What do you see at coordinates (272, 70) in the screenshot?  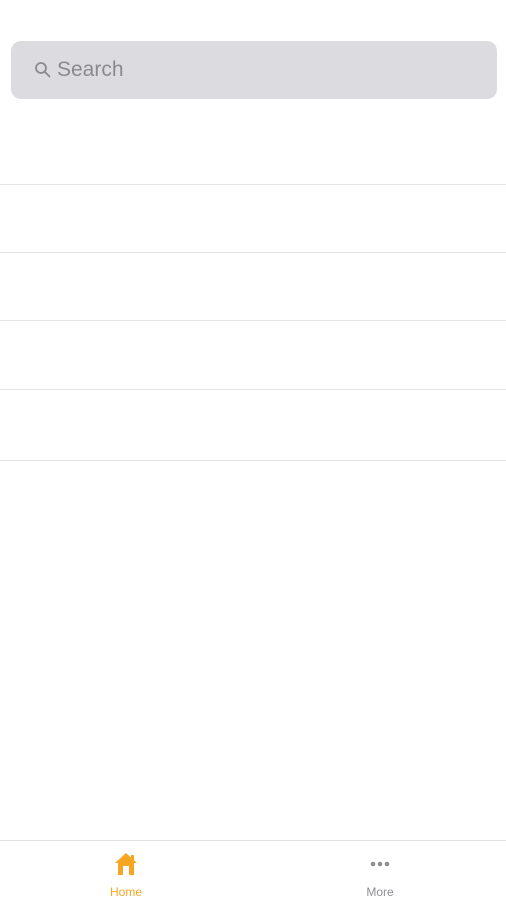 I see `search-input` at bounding box center [272, 70].